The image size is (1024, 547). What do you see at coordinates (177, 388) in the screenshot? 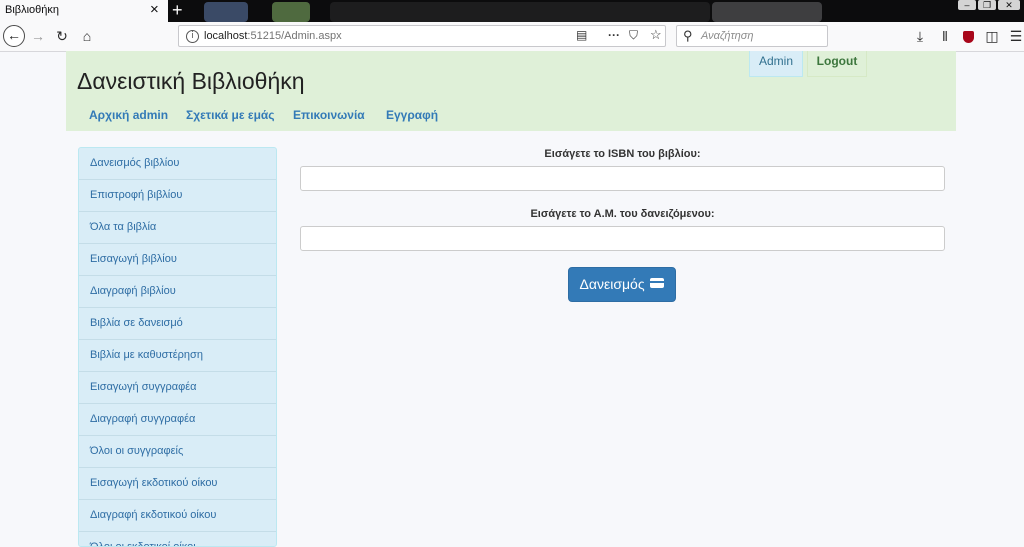
I see `sidebar-item-add-author: Εισαγωγή συγγραφέα` at bounding box center [177, 388].